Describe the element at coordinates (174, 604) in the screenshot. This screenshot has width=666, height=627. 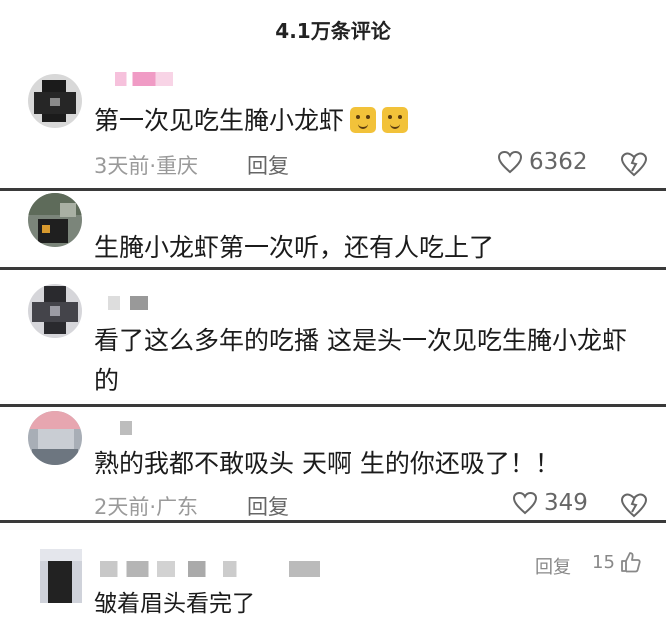
I see `comment-text: 皱着眉头看完了` at that location.